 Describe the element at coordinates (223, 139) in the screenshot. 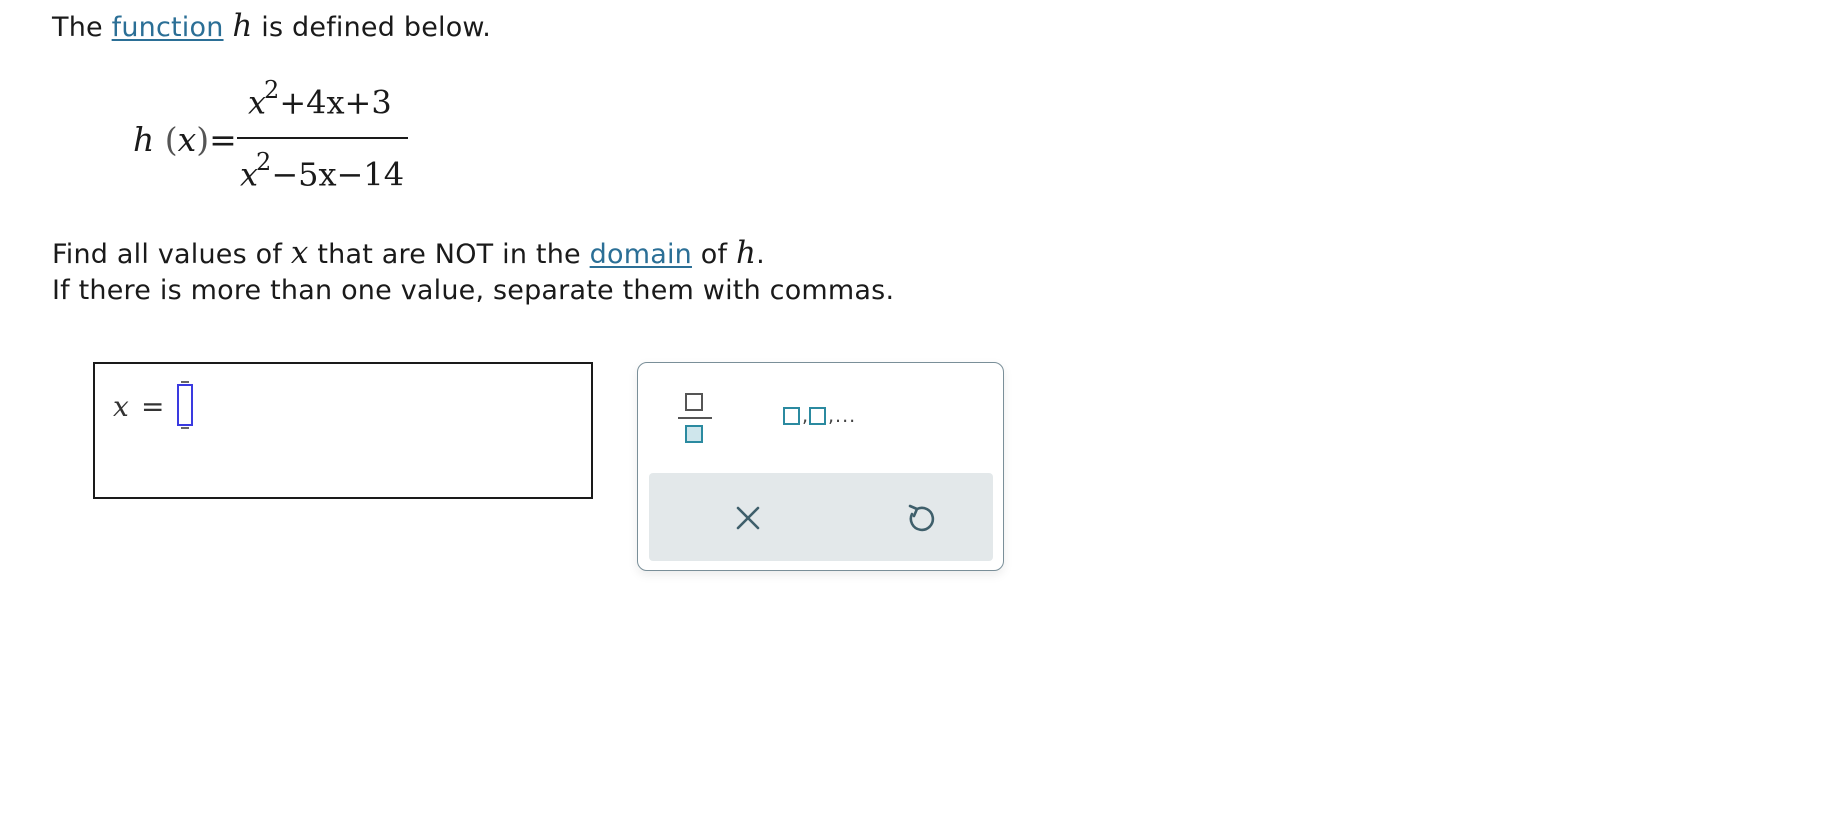

I see `formula-equals: =` at that location.